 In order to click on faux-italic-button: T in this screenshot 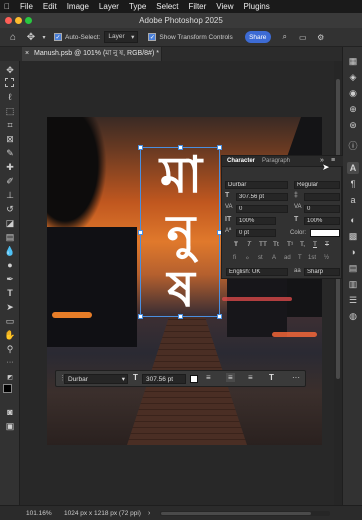, I will do `click(249, 245)`.